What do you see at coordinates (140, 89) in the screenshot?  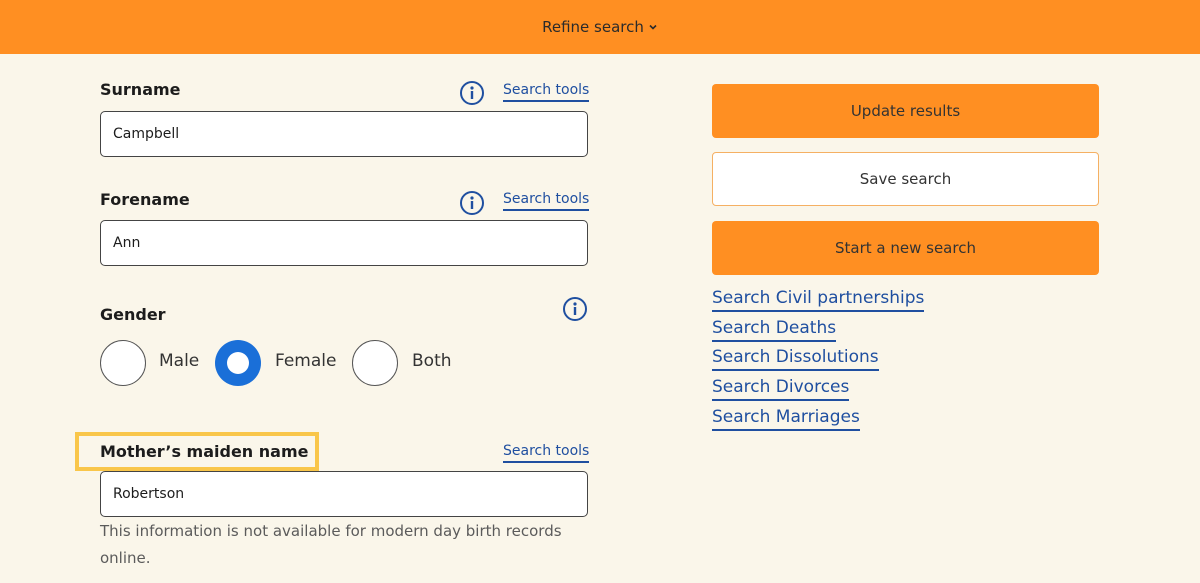 I see `surname-label: Surname` at bounding box center [140, 89].